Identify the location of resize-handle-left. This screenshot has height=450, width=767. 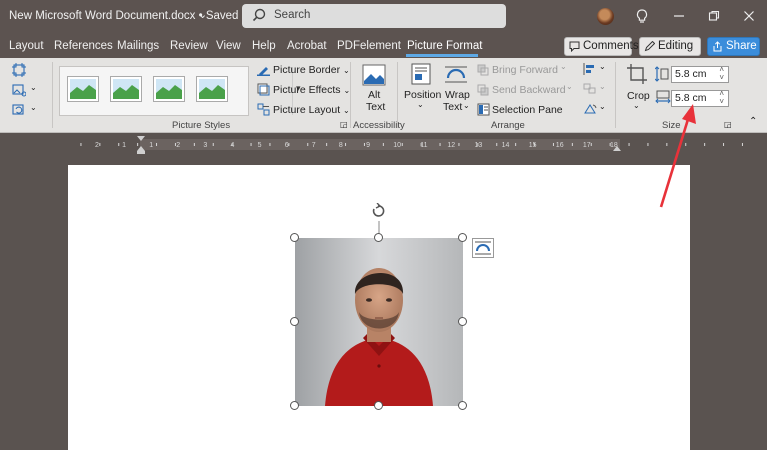
(294, 321).